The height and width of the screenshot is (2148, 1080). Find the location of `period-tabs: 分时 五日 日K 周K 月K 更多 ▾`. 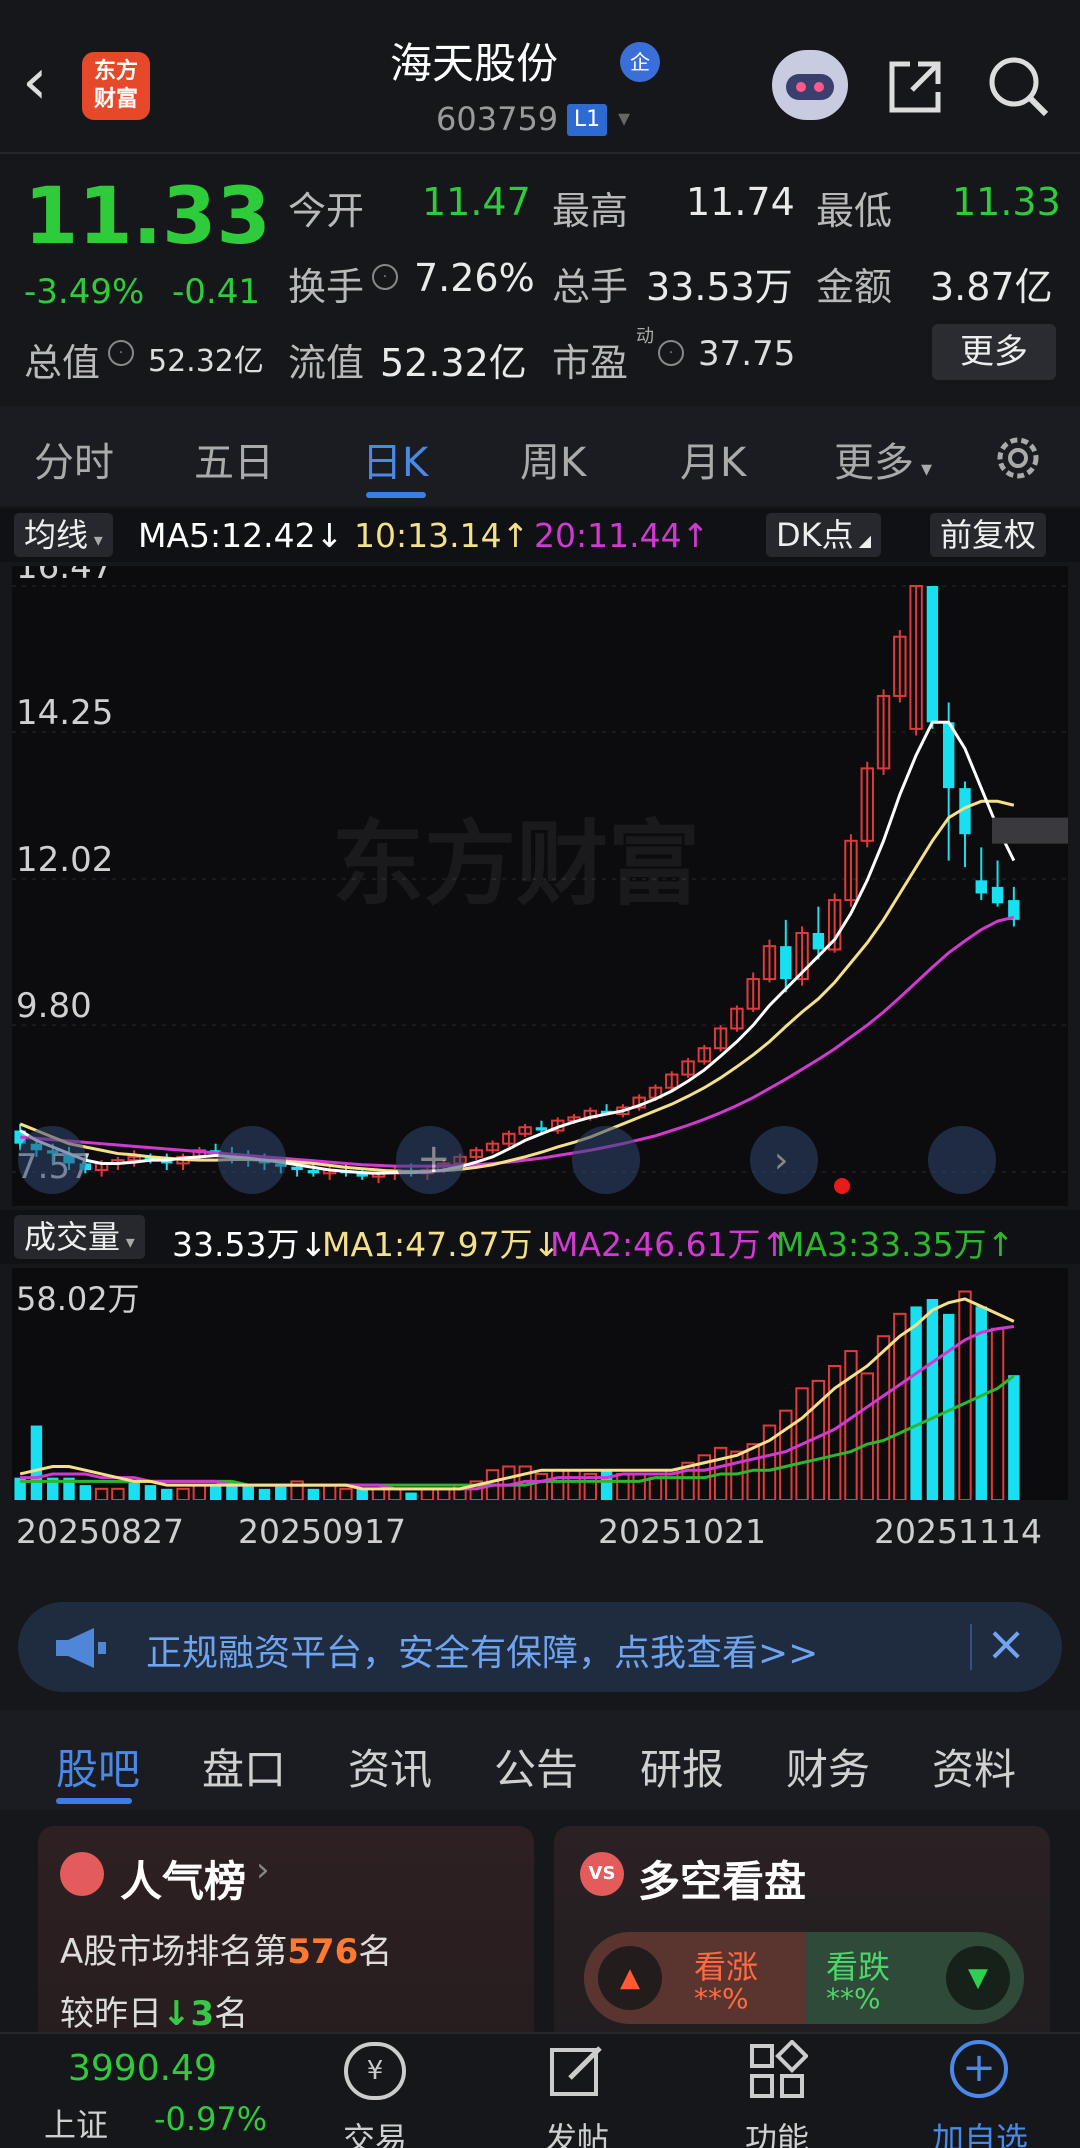

period-tabs: 分时 五日 日K 周K 月K 更多 ▾ is located at coordinates (540, 456).